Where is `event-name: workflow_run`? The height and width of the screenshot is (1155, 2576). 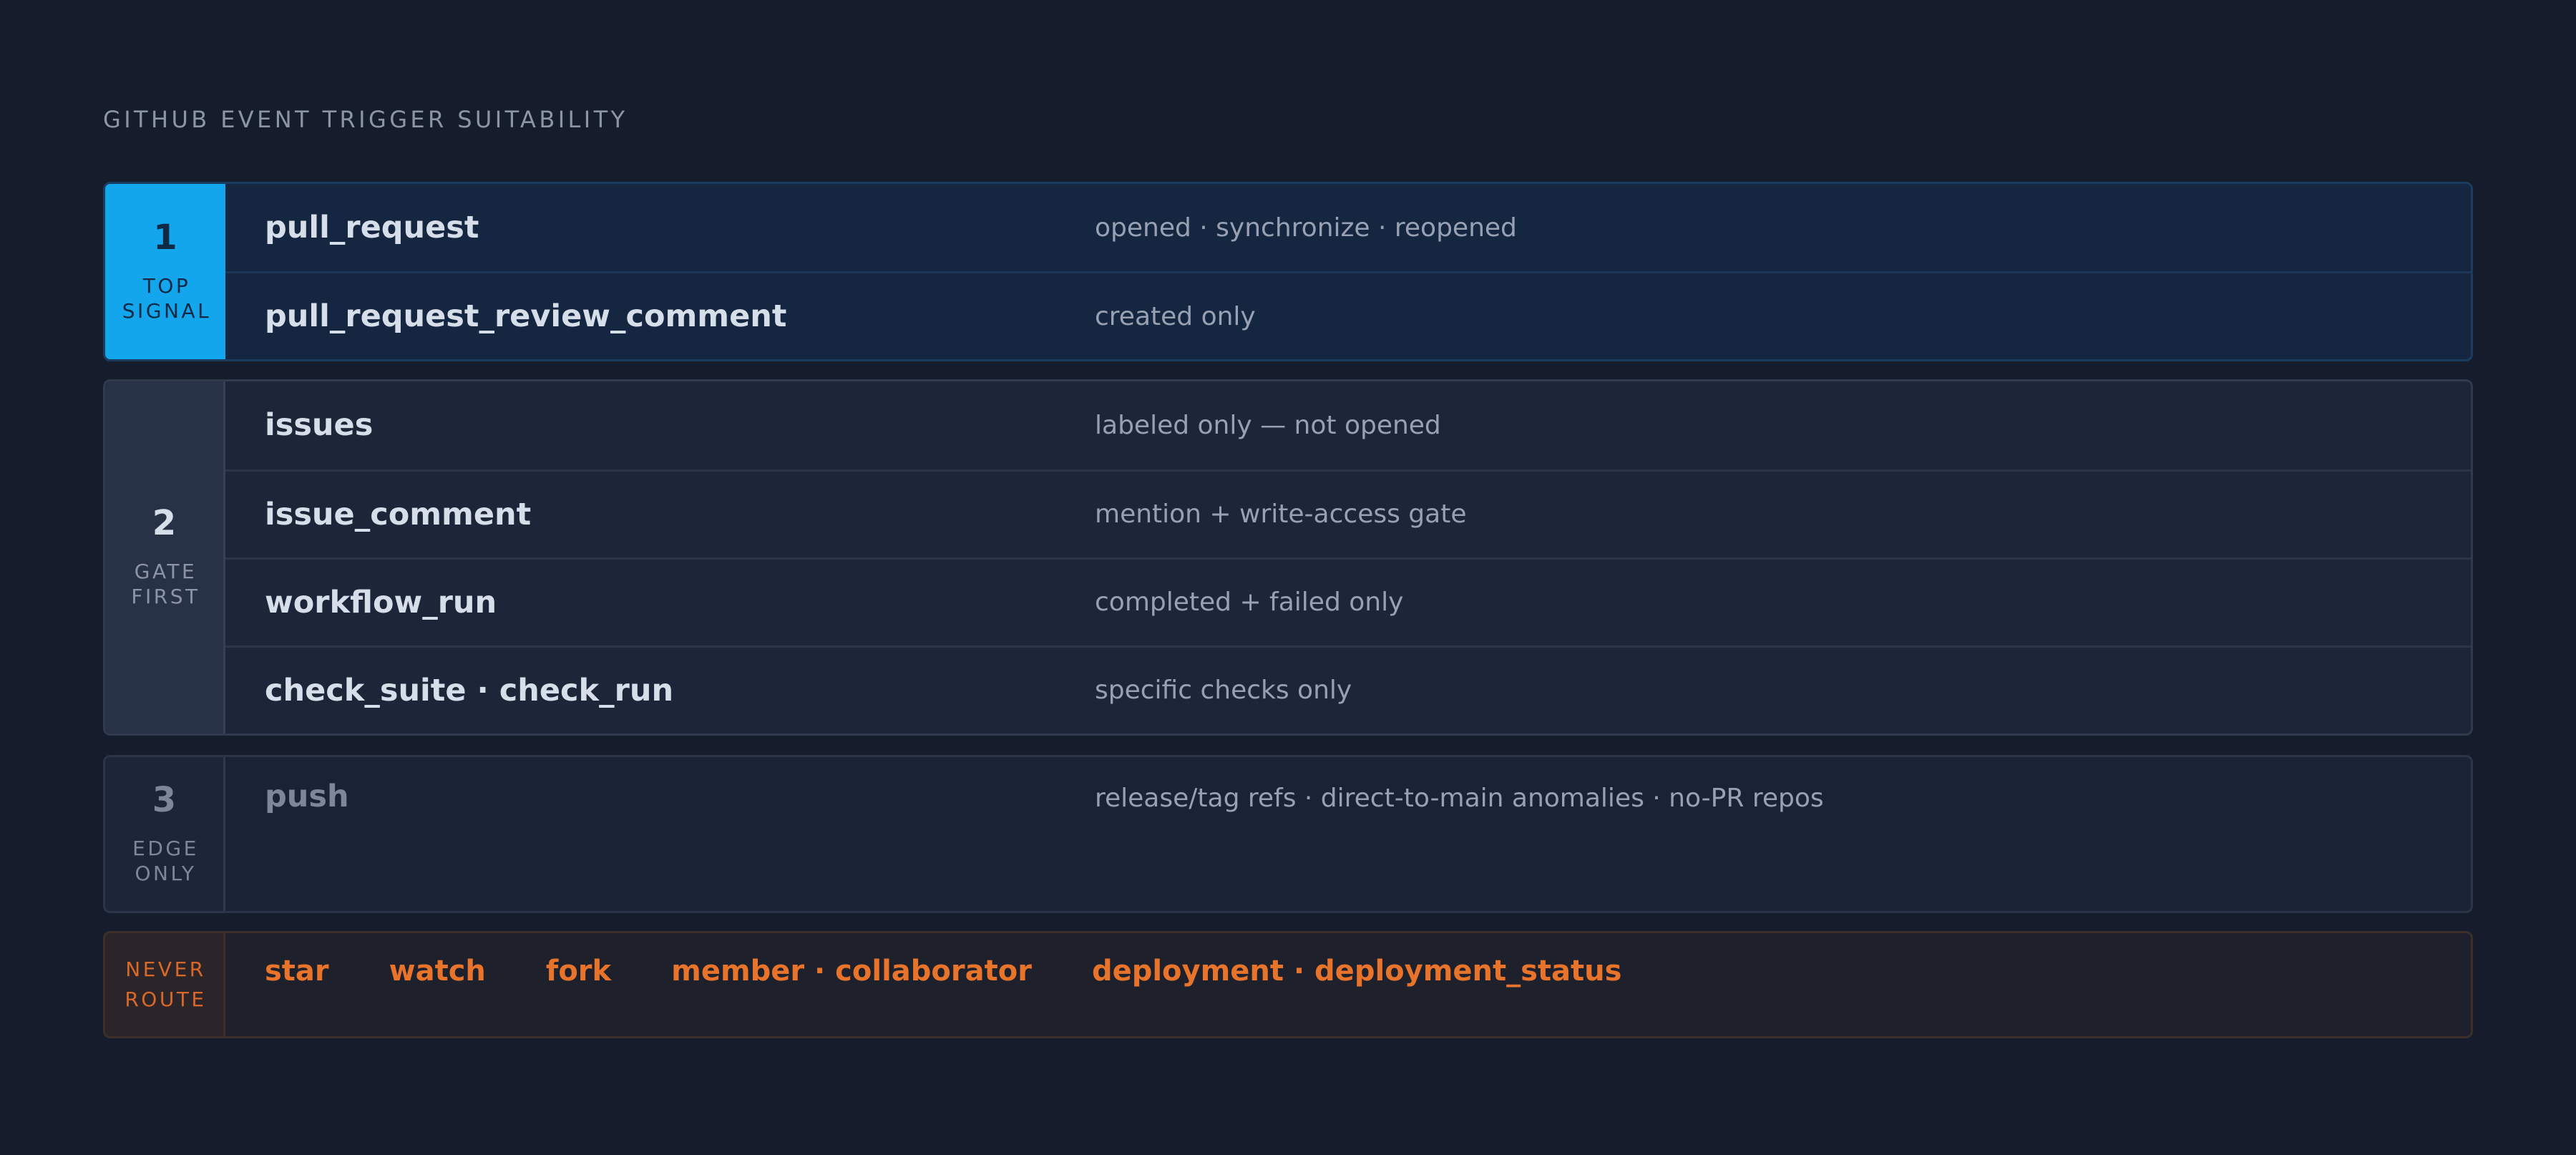 event-name: workflow_run is located at coordinates (381, 602).